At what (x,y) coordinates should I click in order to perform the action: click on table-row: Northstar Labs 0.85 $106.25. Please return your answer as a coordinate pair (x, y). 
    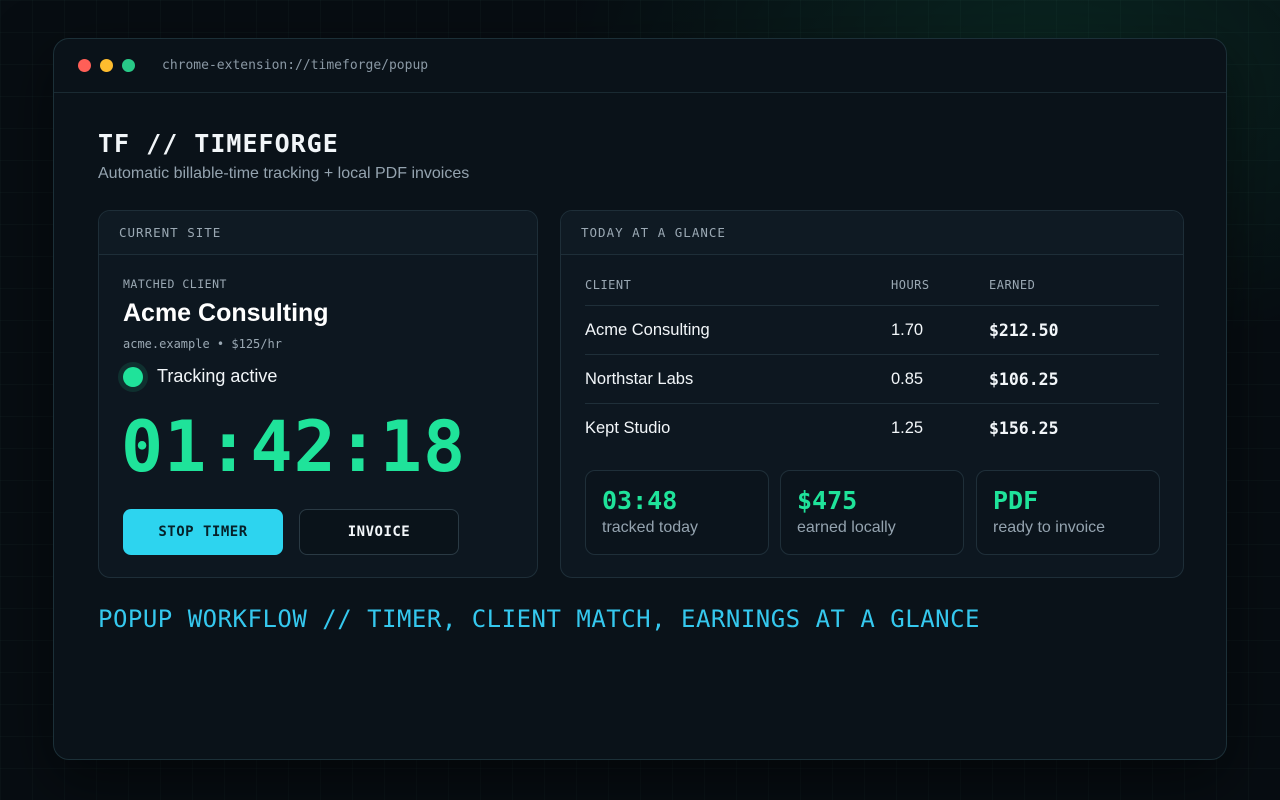
    Looking at the image, I should click on (872, 379).